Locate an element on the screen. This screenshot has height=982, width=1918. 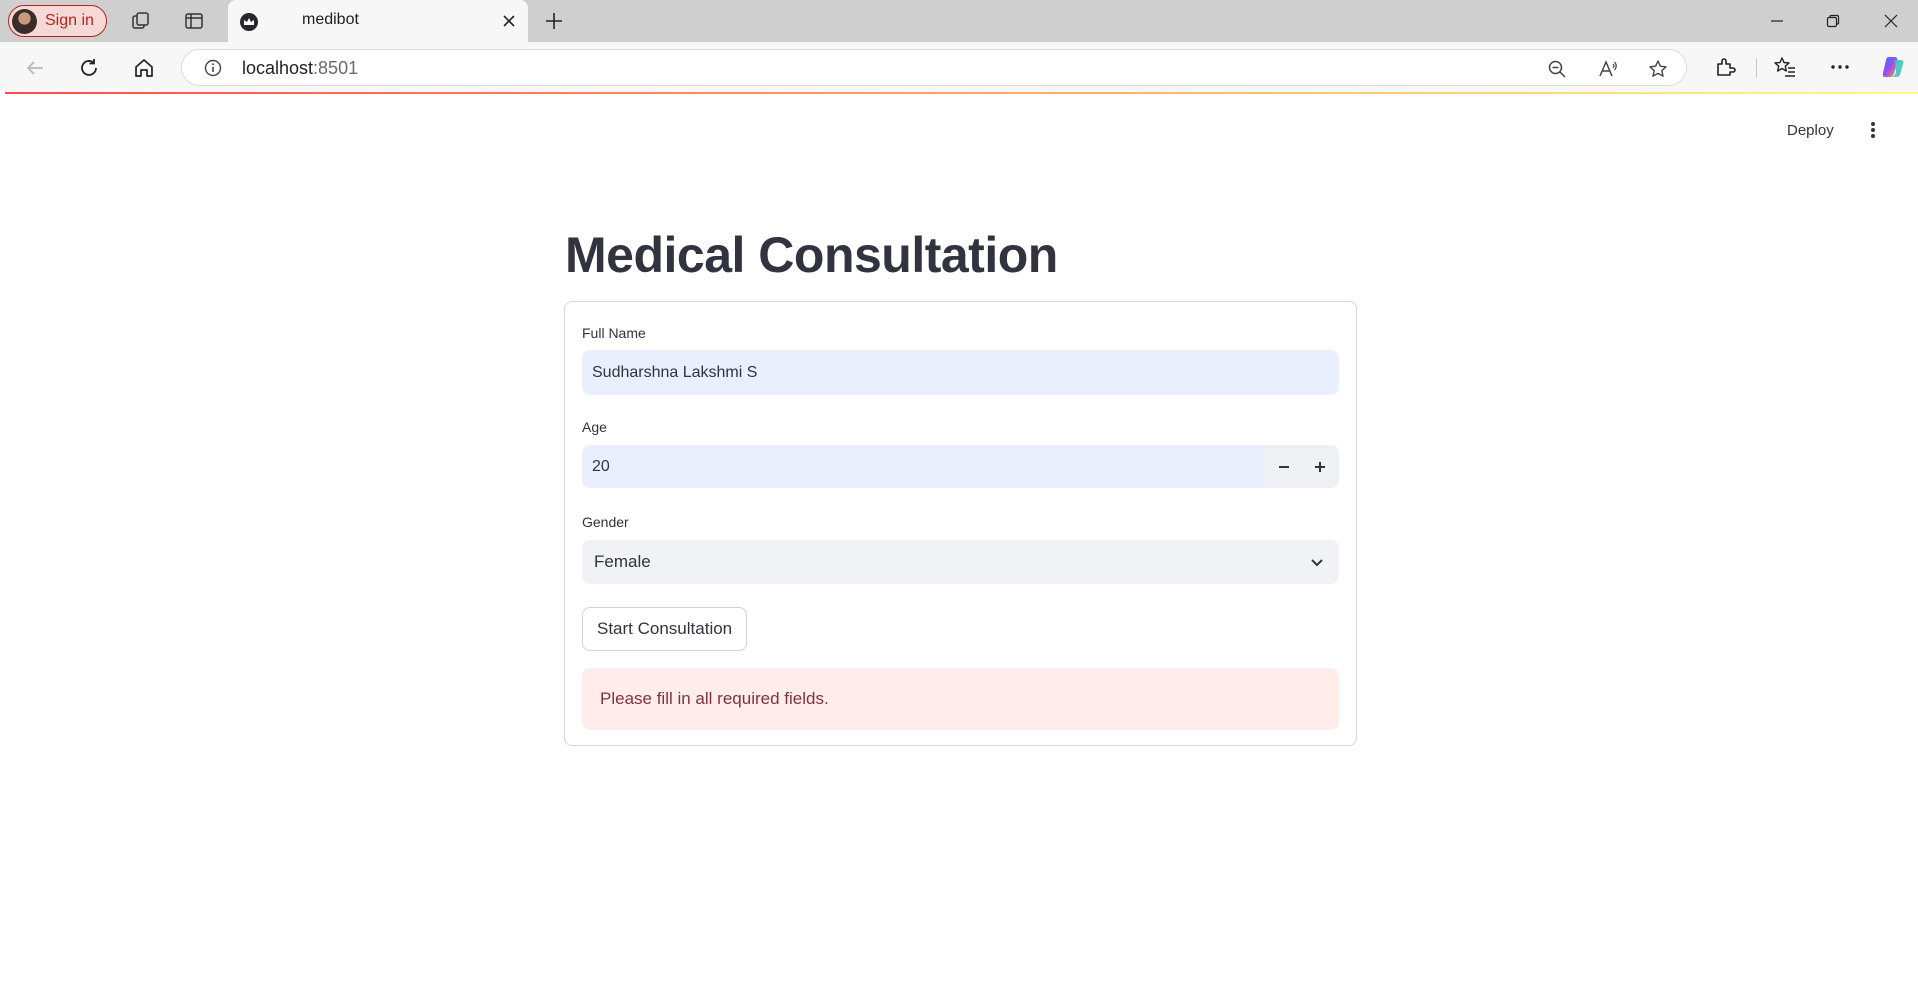
workspaces-icon is located at coordinates (141, 21).